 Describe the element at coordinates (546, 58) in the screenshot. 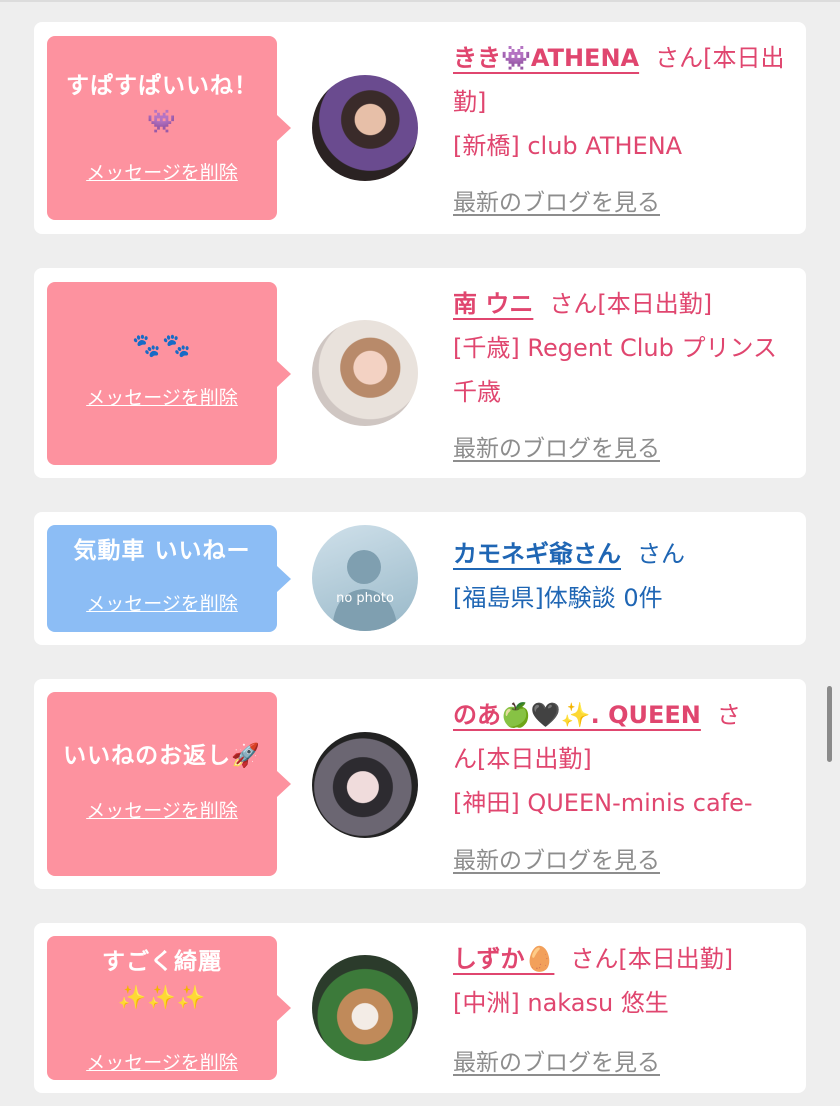

I see `profile-name-link: きき👾ATHENA` at that location.